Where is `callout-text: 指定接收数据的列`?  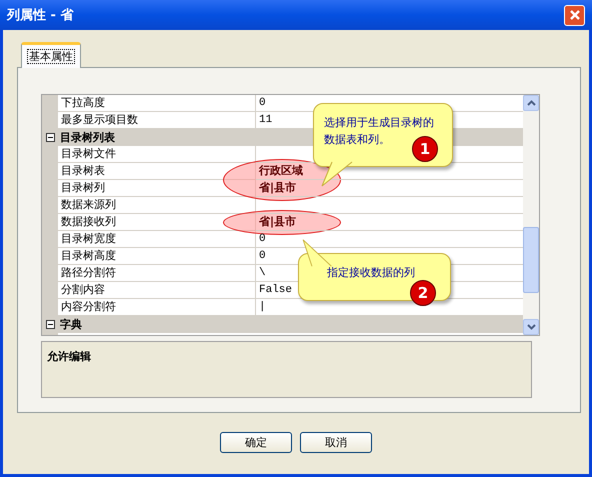 callout-text: 指定接收数据的列 is located at coordinates (371, 273).